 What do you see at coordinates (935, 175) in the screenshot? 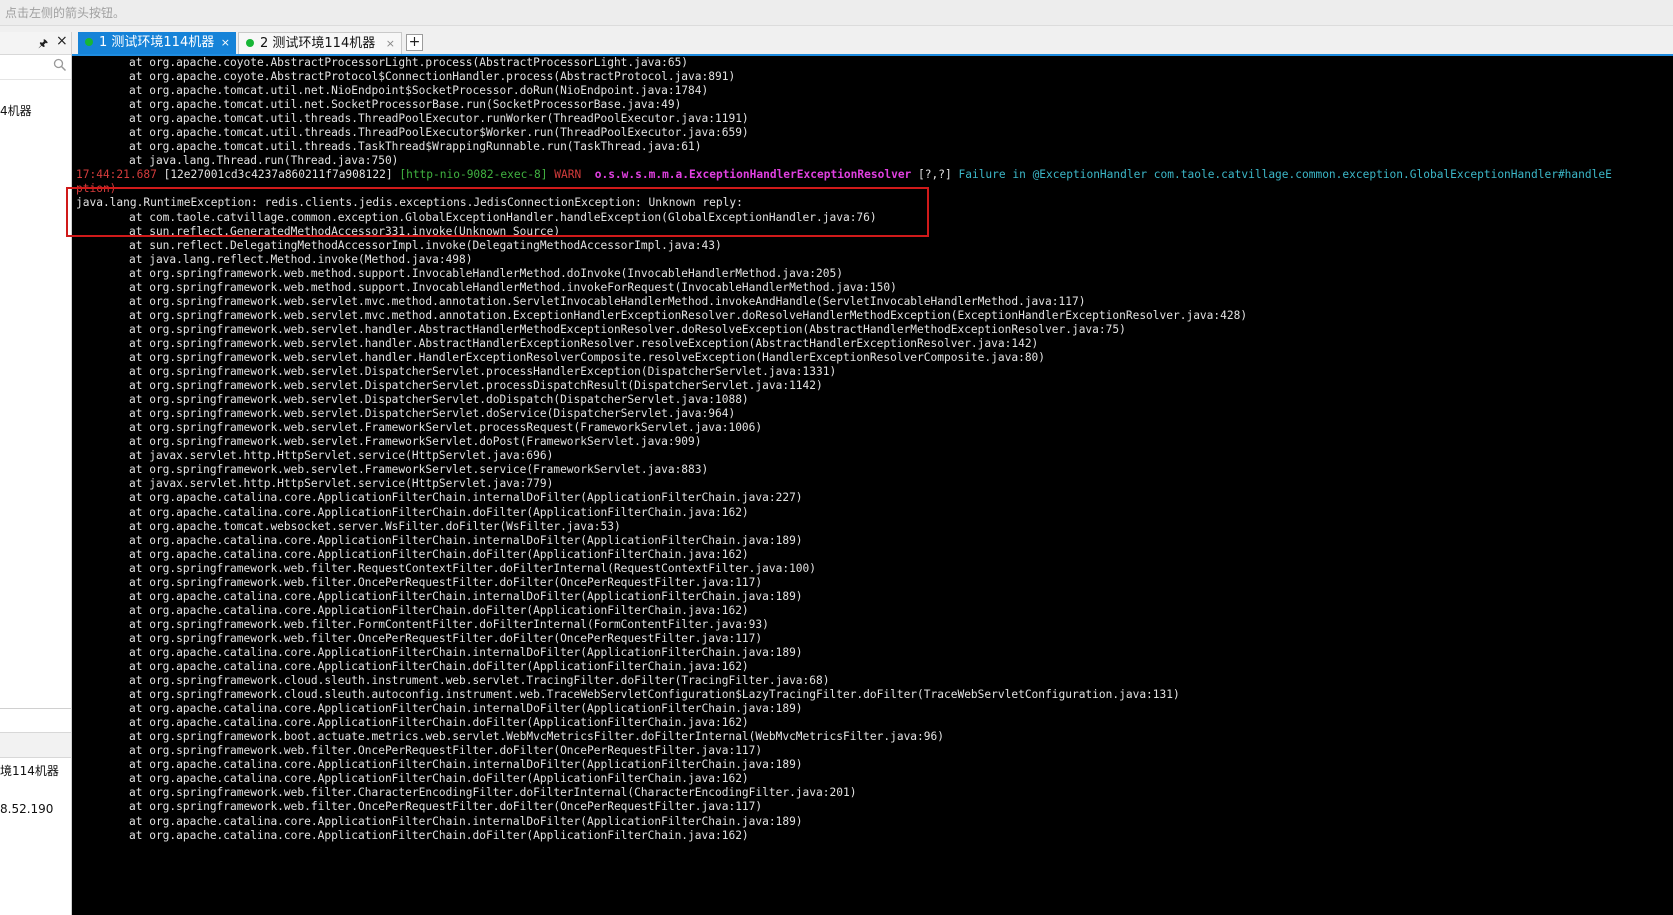
I see `log-marker: [?,?]` at bounding box center [935, 175].